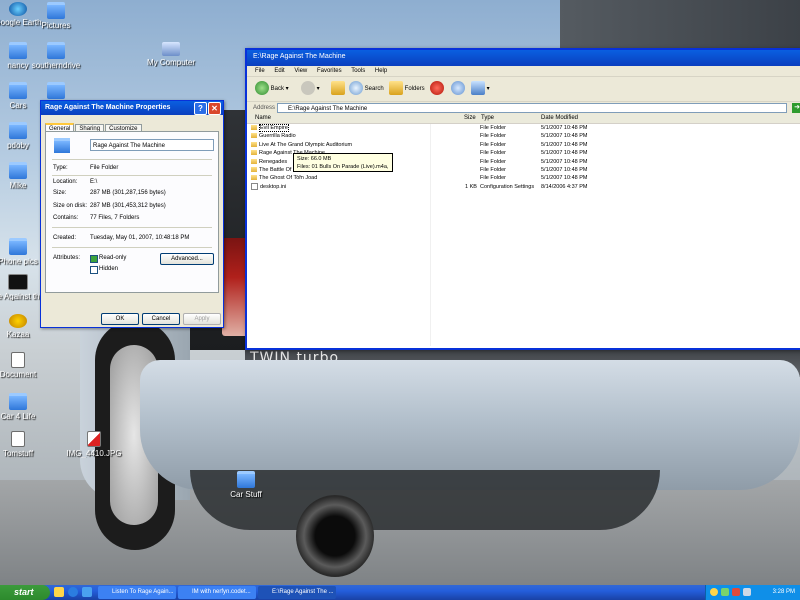 The image size is (800, 600). I want to click on undo-icon, so click(458, 88).